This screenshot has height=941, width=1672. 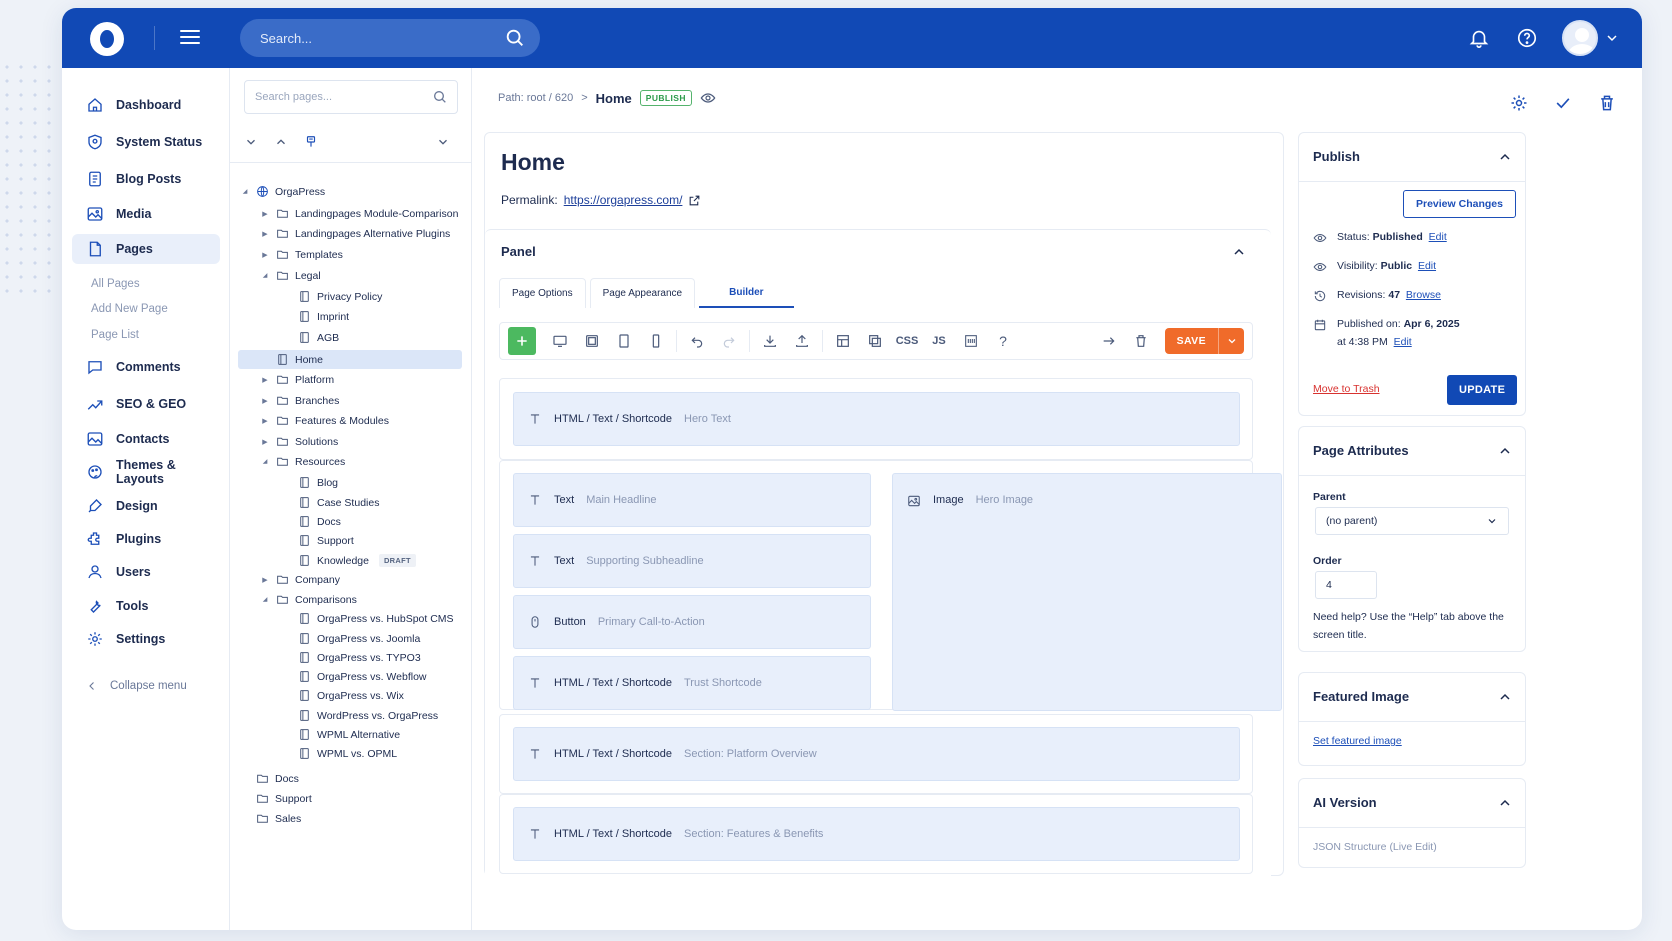 I want to click on arrow-right-icon, so click(x=1109, y=341).